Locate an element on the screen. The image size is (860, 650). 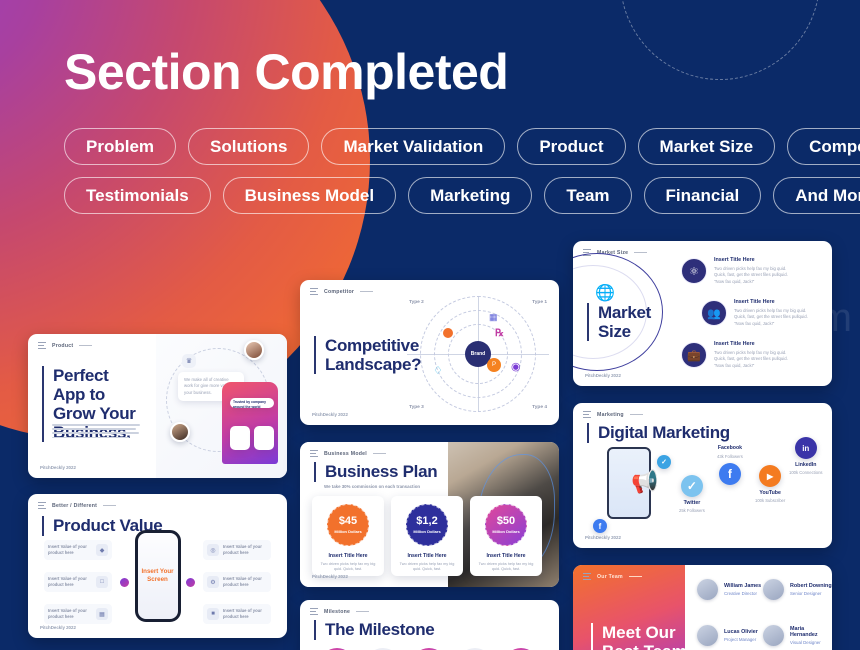
quadrant-label-type-3: Type 3 is located at coordinates (416, 407).